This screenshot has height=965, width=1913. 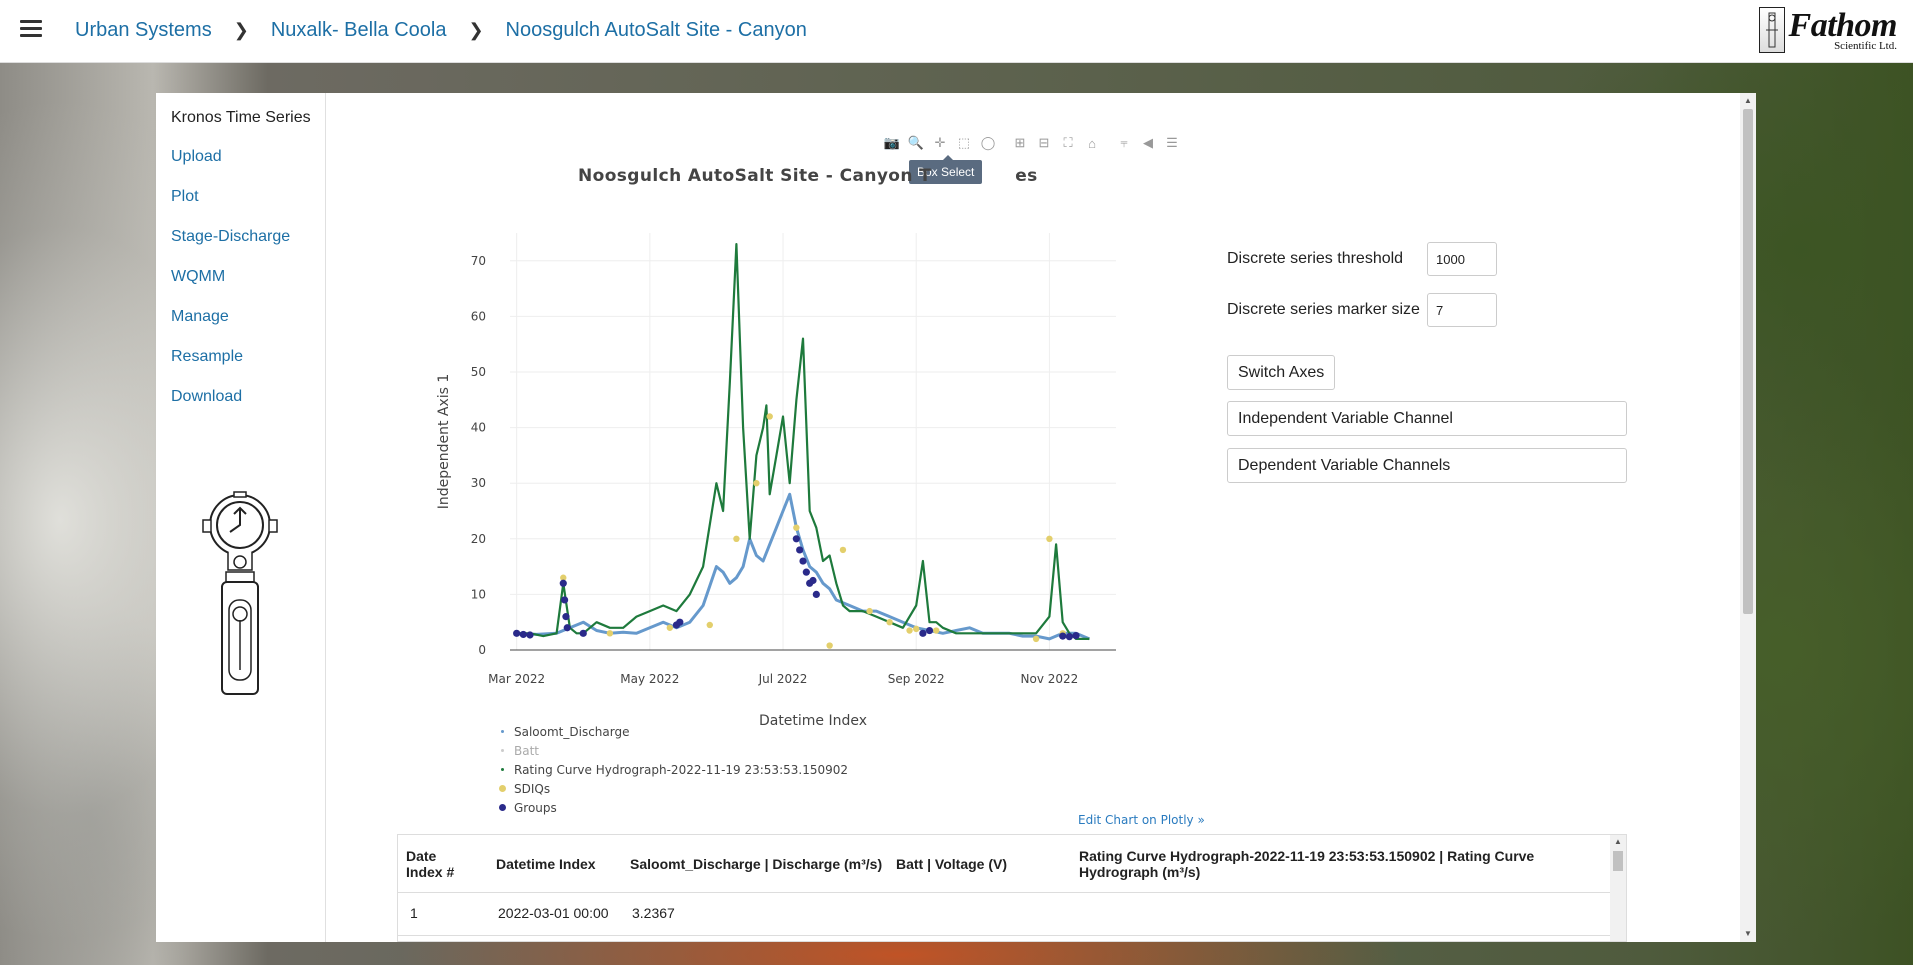 I want to click on switch-axes-button: Switch Axes, so click(x=1281, y=372).